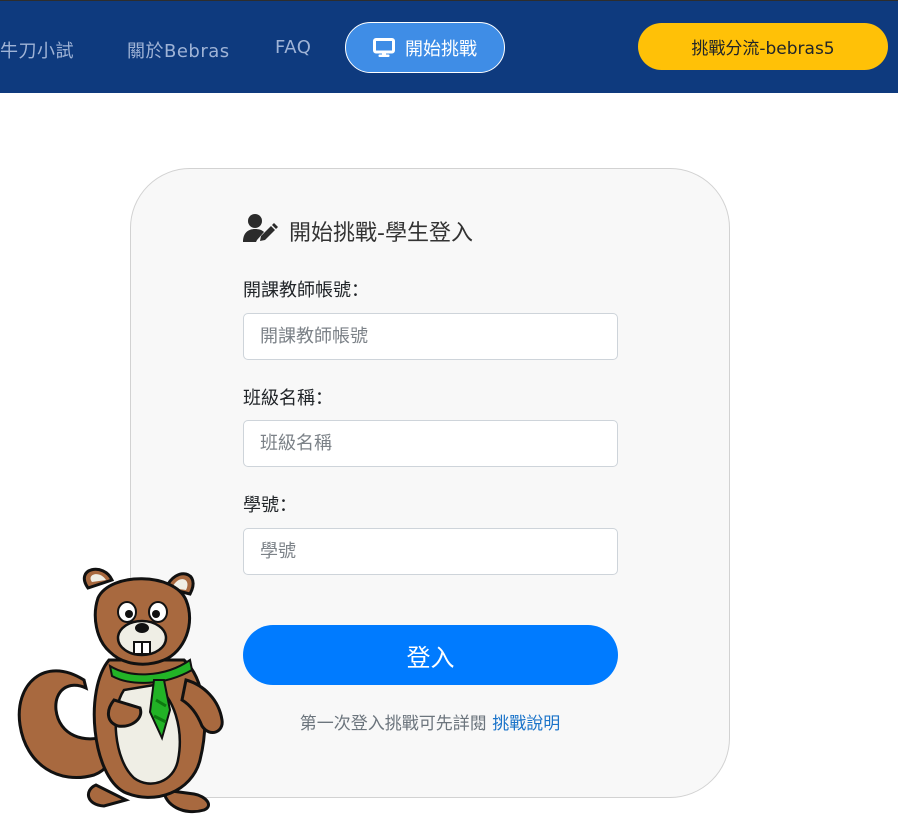 The height and width of the screenshot is (829, 898). Describe the element at coordinates (763, 49) in the screenshot. I see `challenge-server-label: 挑戰分流-bebras5` at that location.